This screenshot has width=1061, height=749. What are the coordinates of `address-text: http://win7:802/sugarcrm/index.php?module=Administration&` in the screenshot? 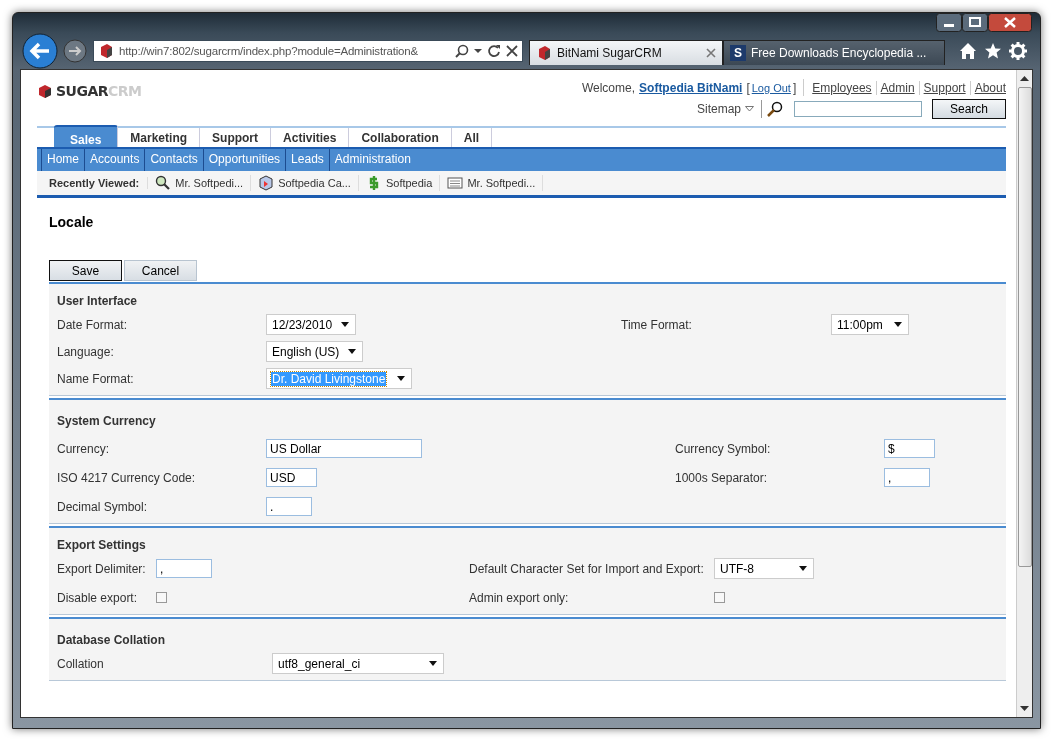 It's located at (269, 51).